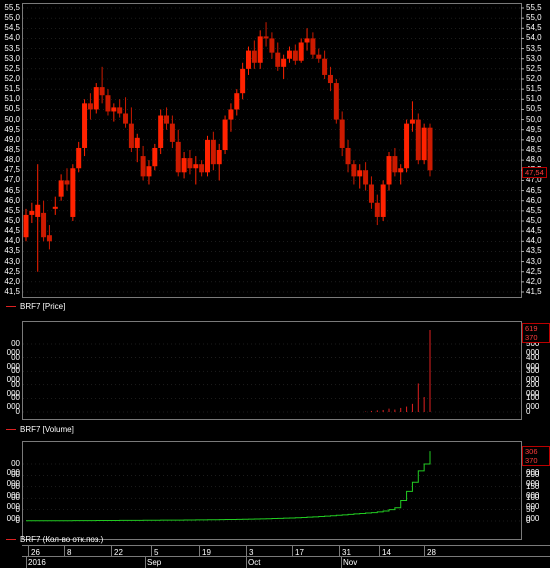  What do you see at coordinates (534, 241) in the screenshot?
I see `price-tick-label-right: 44,0` at bounding box center [534, 241].